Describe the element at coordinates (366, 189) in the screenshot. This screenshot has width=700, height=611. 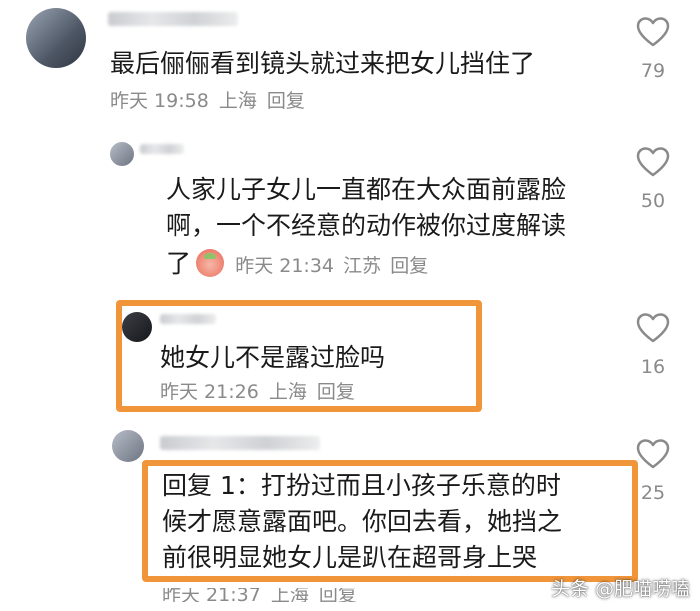
I see `comment-text-line: 人家儿子女儿一直都在大众面前露脸` at that location.